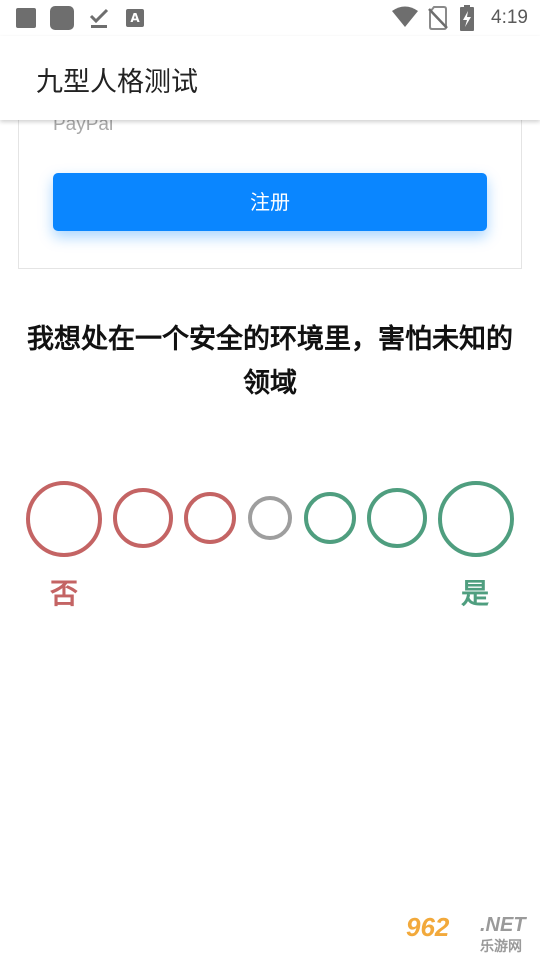 The height and width of the screenshot is (960, 540). I want to click on answer-strong-no, so click(64, 519).